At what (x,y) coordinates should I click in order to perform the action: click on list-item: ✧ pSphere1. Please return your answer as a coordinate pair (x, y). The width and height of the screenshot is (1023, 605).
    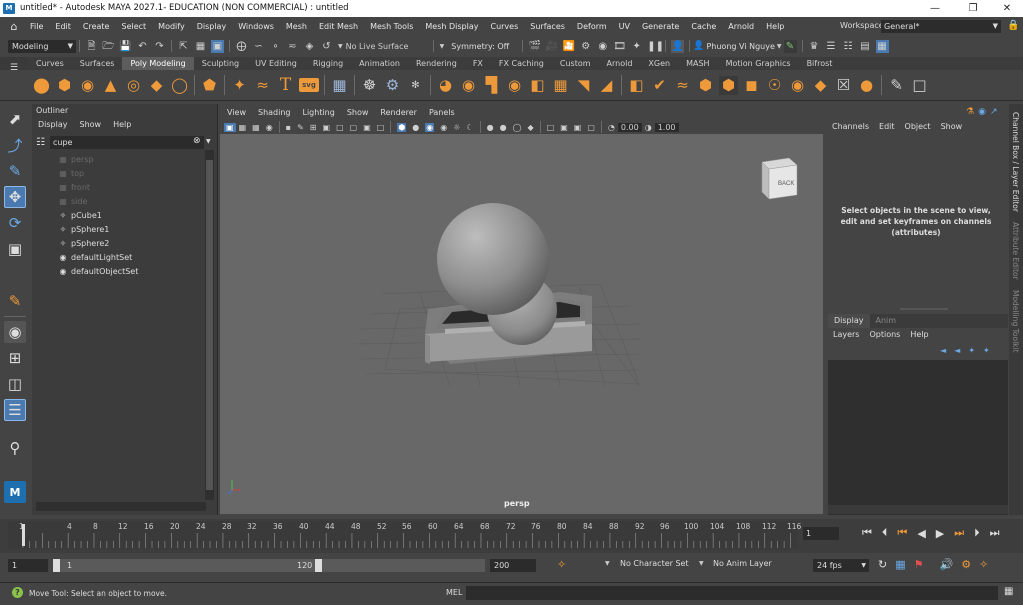
    Looking at the image, I should click on (97, 229).